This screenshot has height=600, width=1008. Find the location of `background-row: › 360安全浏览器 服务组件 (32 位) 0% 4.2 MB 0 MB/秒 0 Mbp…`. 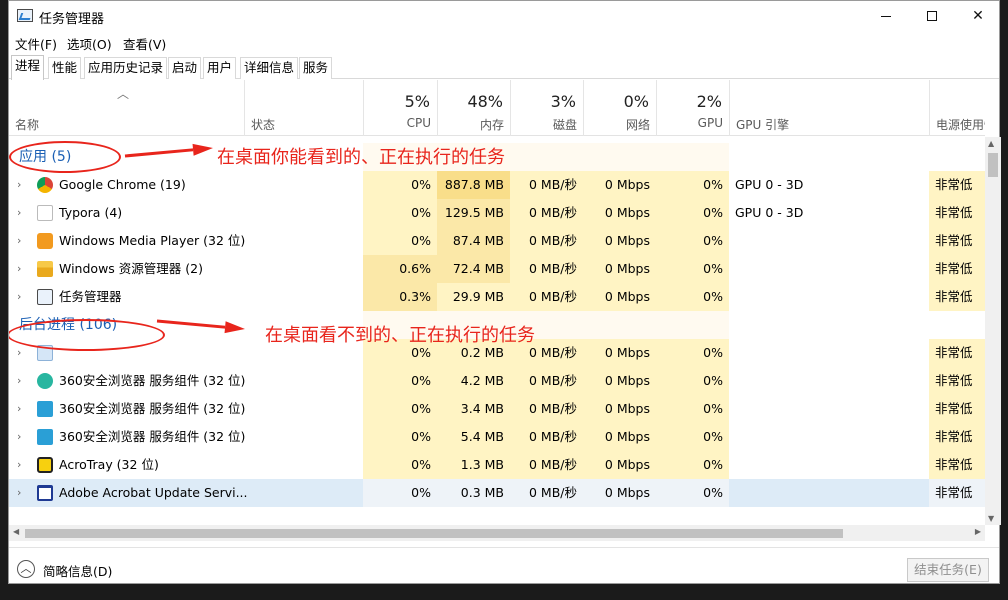

background-row: › 360安全浏览器 服务组件 (32 位) 0% 4.2 MB 0 MB/秒 0 Mbp… is located at coordinates (497, 381).